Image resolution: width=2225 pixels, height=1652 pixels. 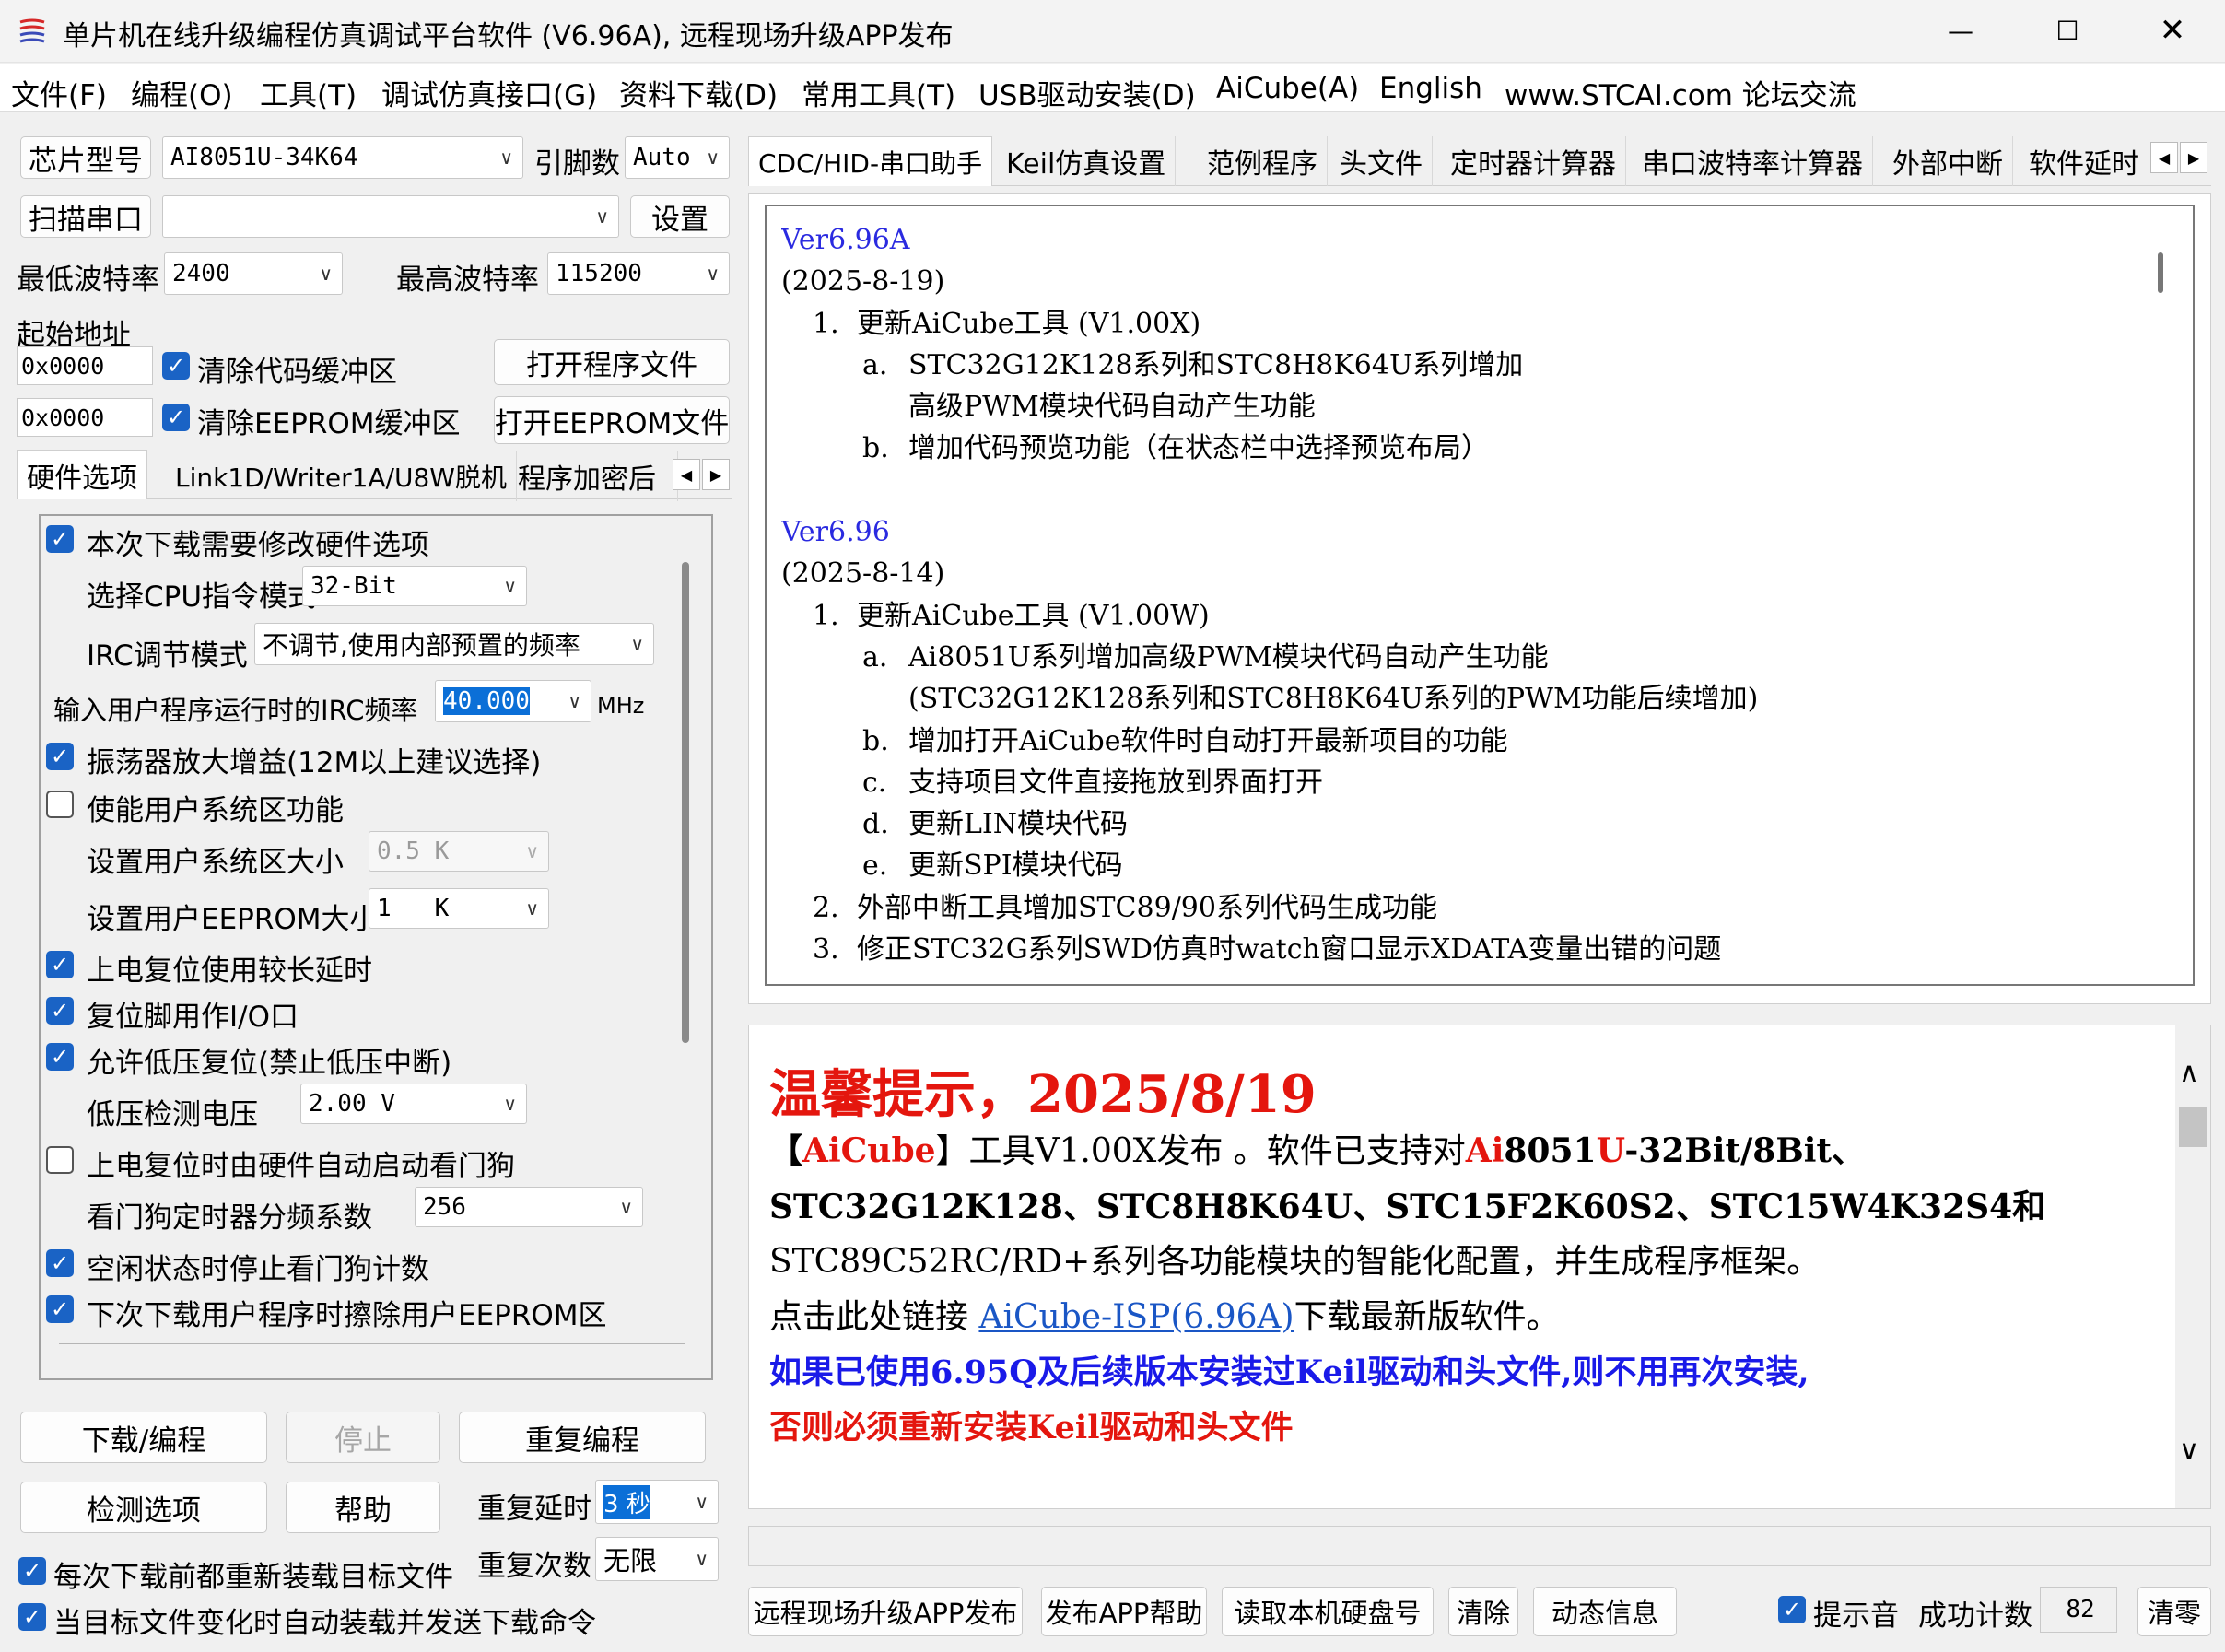 What do you see at coordinates (1087, 161) in the screenshot?
I see `tab-keil-settings: Keil仿真设置` at bounding box center [1087, 161].